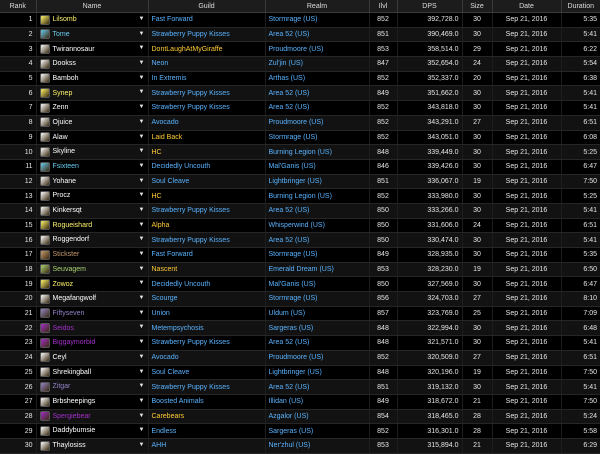  I want to click on player-name-link: Dookss, so click(64, 63).